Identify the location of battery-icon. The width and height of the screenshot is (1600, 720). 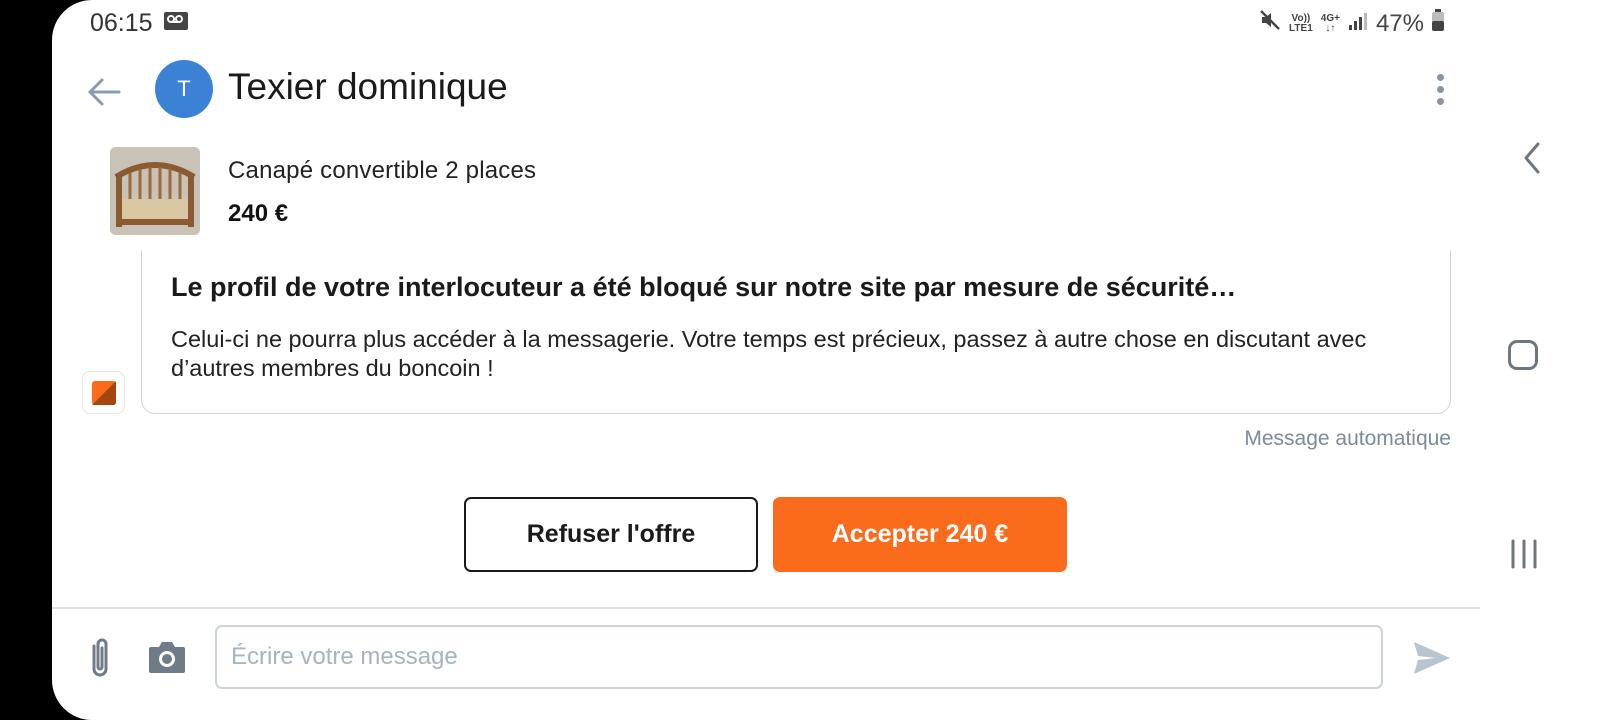
(1438, 23).